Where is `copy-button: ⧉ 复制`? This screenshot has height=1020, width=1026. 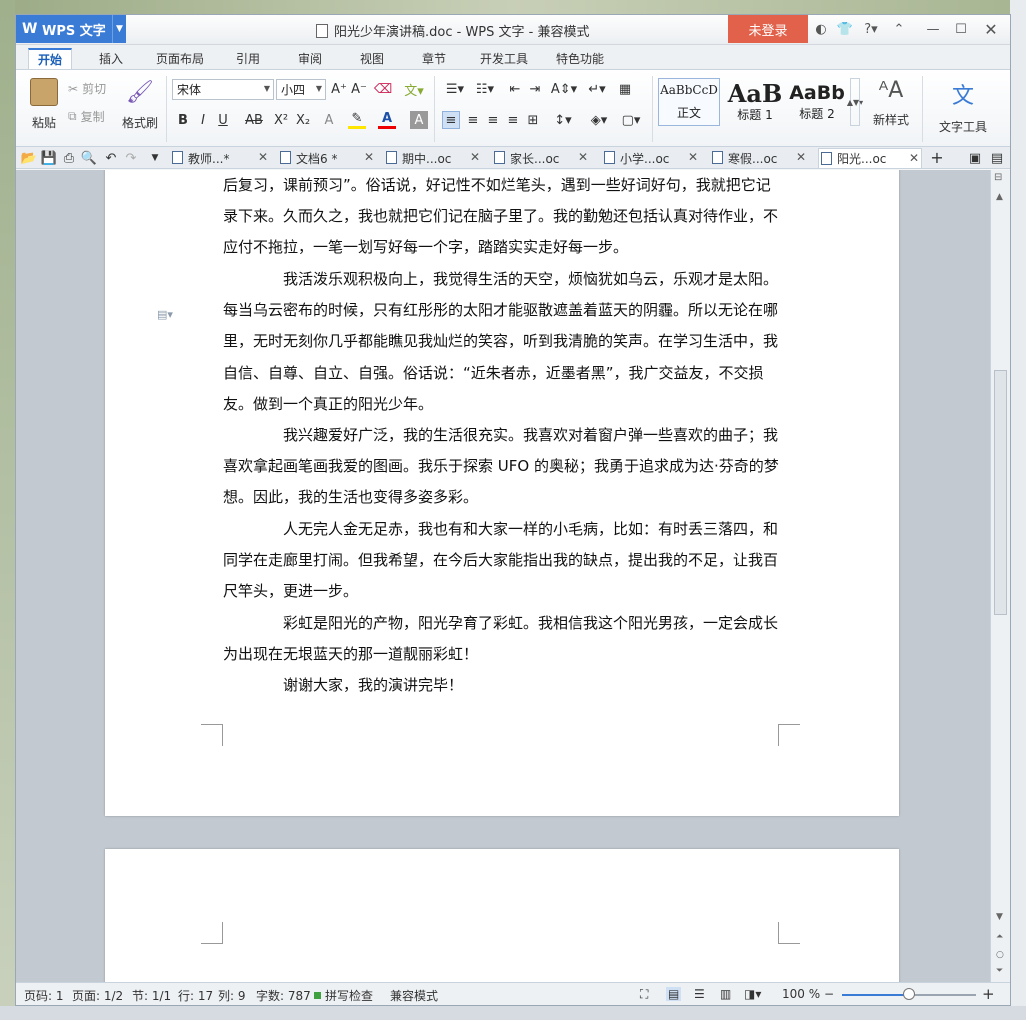
copy-button: ⧉ 复制 is located at coordinates (86, 116).